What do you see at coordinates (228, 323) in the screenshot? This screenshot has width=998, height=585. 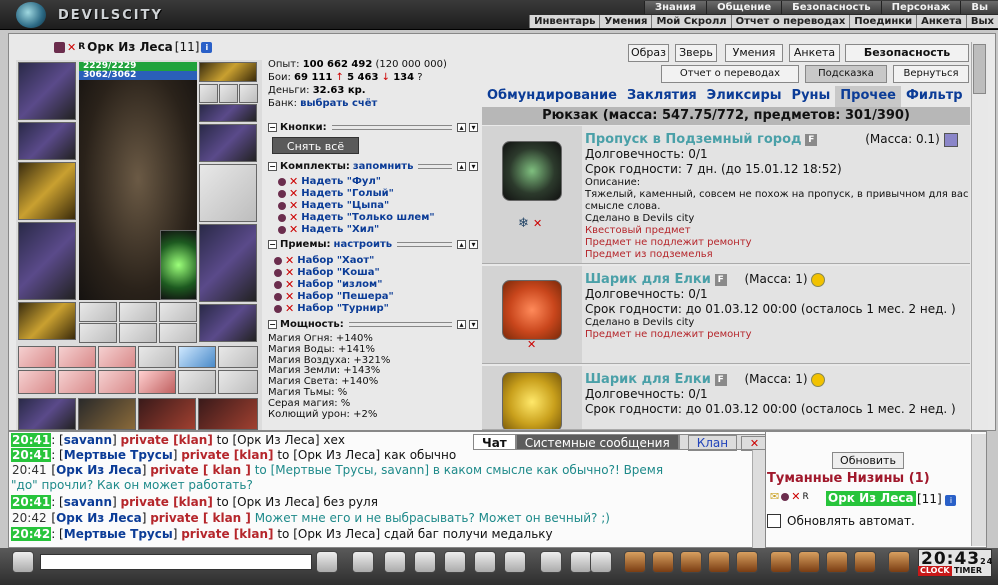 I see `boots-slot` at bounding box center [228, 323].